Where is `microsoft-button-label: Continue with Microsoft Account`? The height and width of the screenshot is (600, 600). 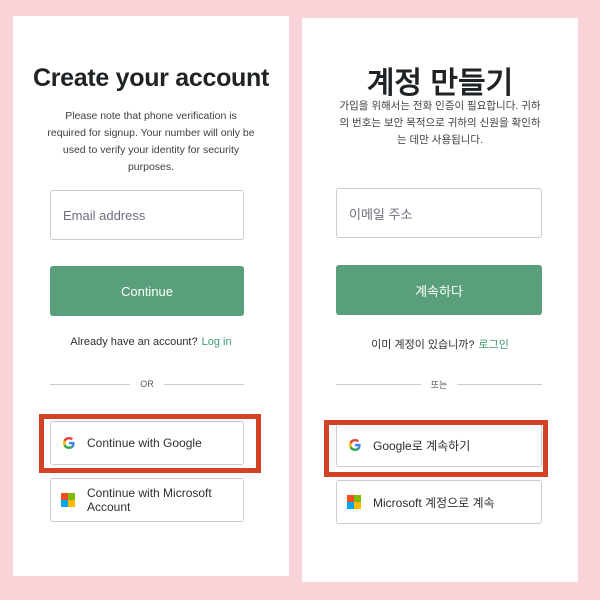
microsoft-button-label: Continue with Microsoft Account is located at coordinates (149, 500).